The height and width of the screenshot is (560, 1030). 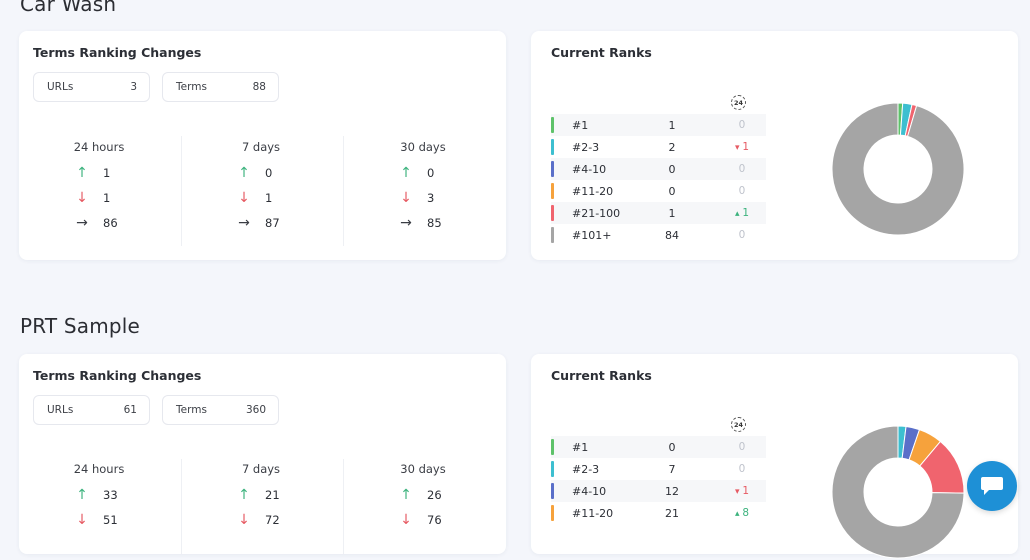 What do you see at coordinates (423, 187) in the screenshot?
I see `period-30d: 30 days ↑ 0 ↓ 3 → 85` at bounding box center [423, 187].